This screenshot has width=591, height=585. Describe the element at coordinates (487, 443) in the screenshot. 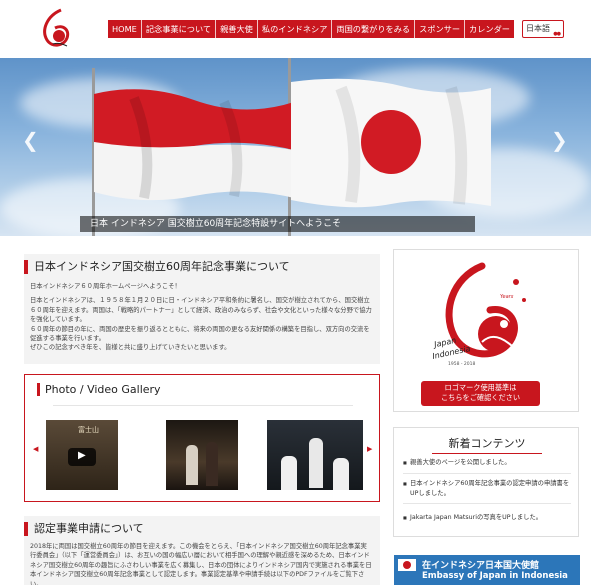

I see `news-title: 新着コンテンツ` at that location.